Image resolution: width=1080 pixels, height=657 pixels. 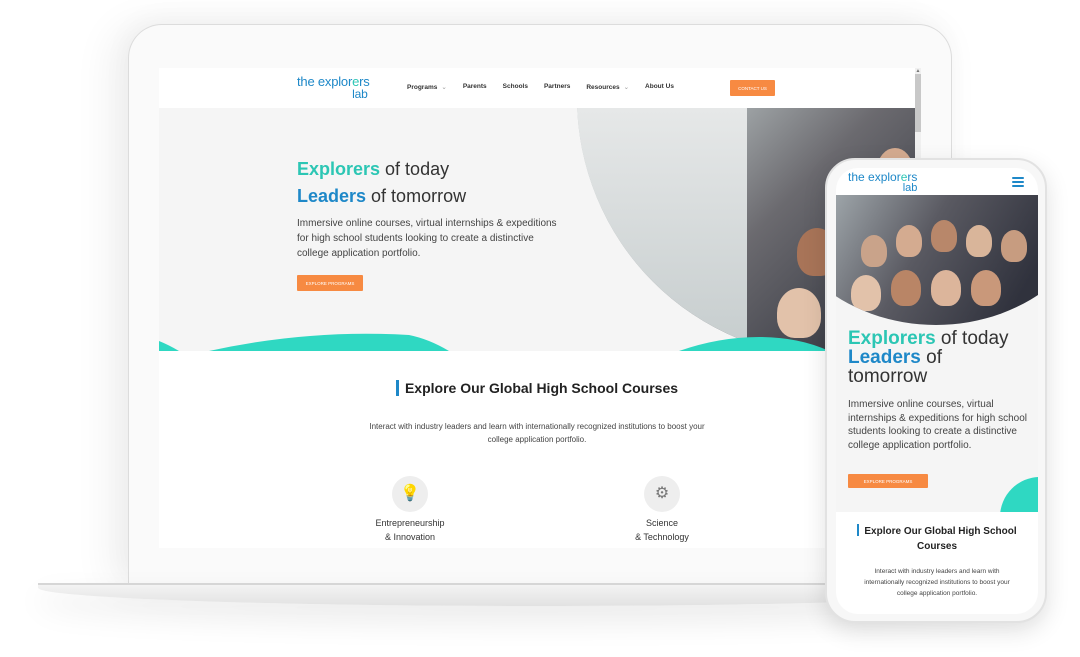 I want to click on wave-right, so click(x=754, y=344).